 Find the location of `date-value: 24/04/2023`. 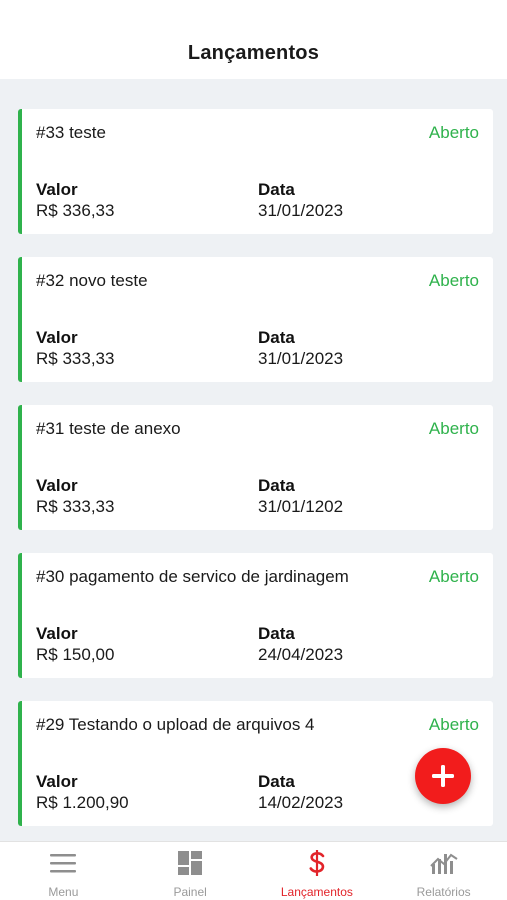

date-value: 24/04/2023 is located at coordinates (301, 654).